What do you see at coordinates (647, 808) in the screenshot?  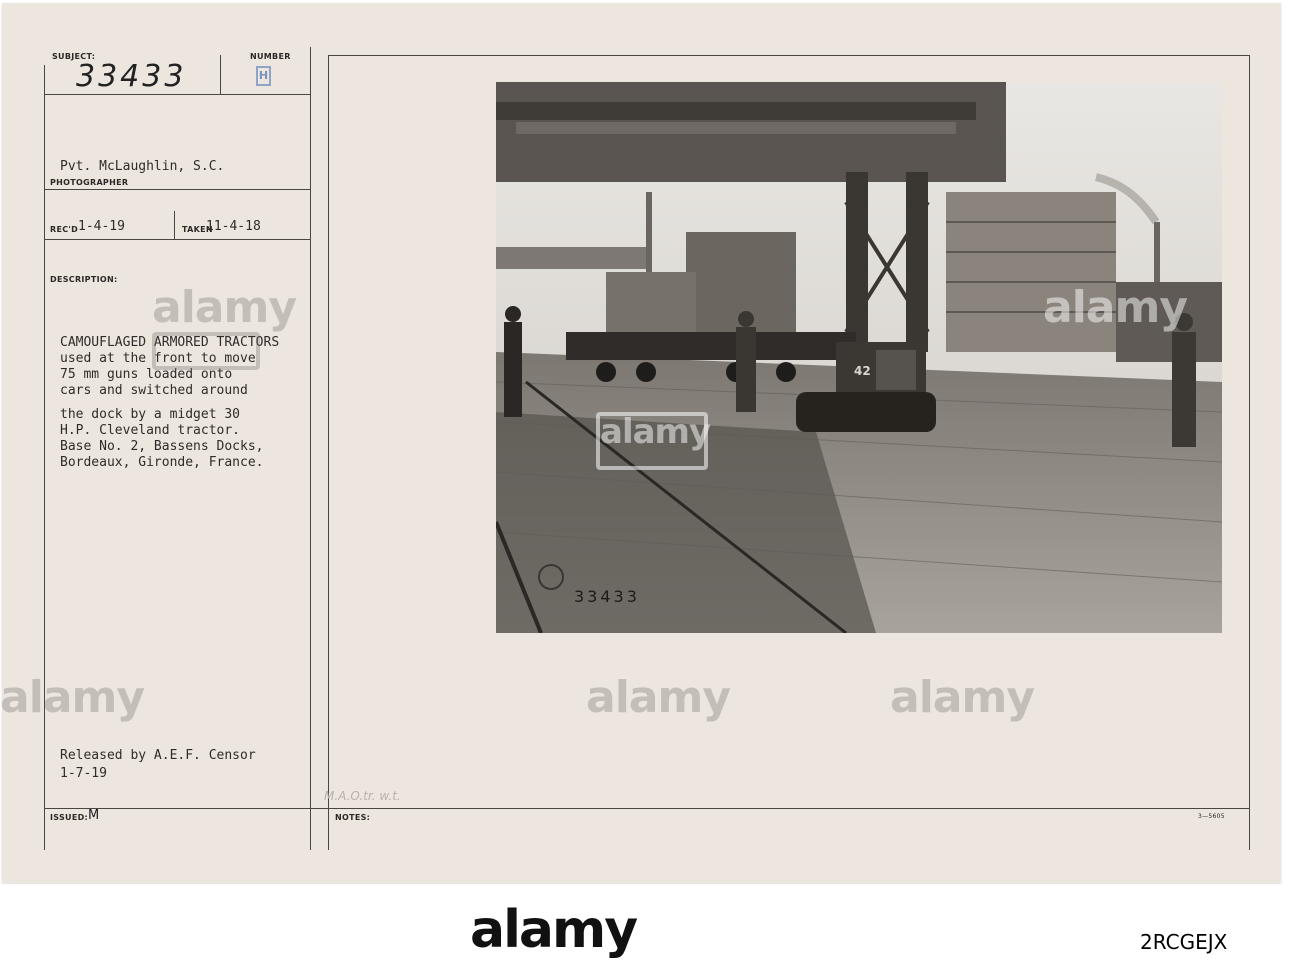 I see `issued-row-line` at bounding box center [647, 808].